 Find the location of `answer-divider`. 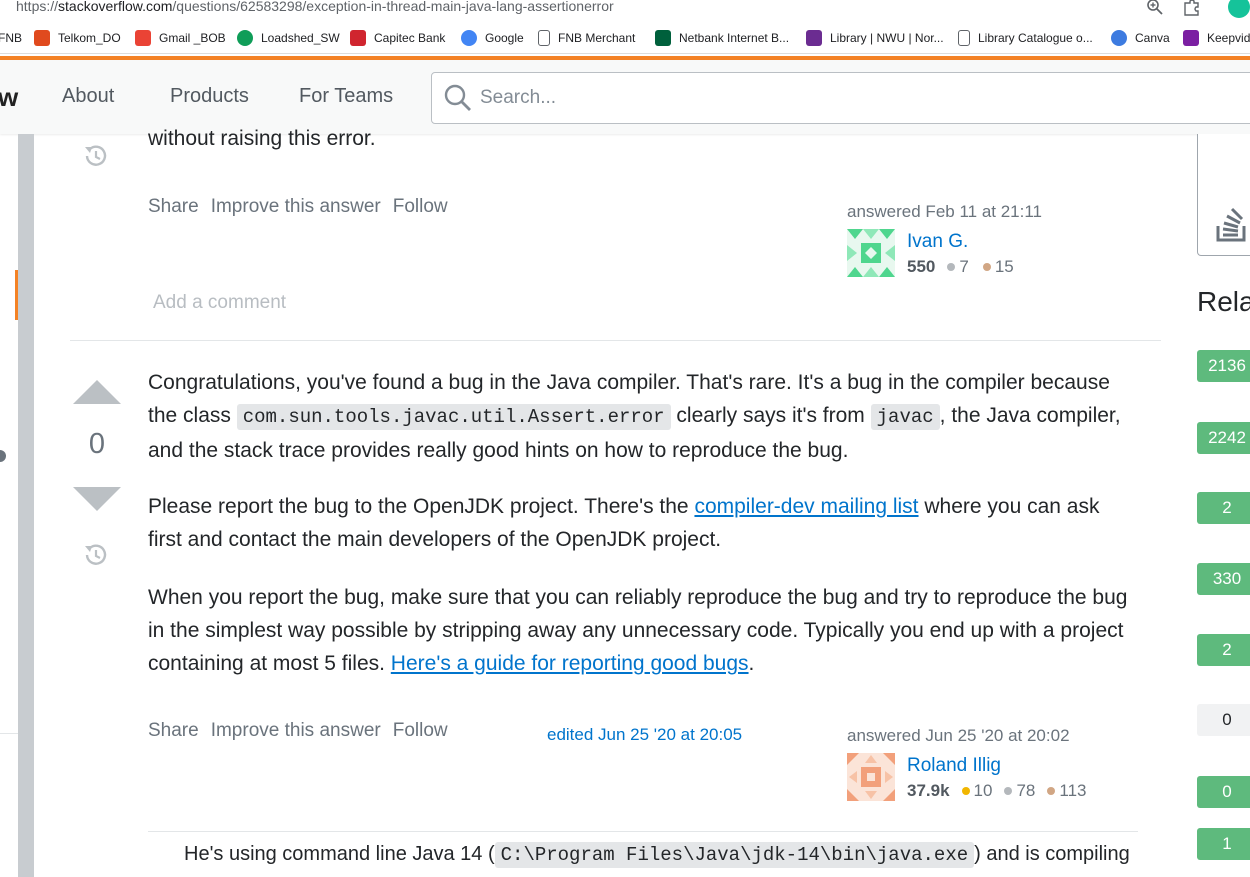

answer-divider is located at coordinates (615, 340).